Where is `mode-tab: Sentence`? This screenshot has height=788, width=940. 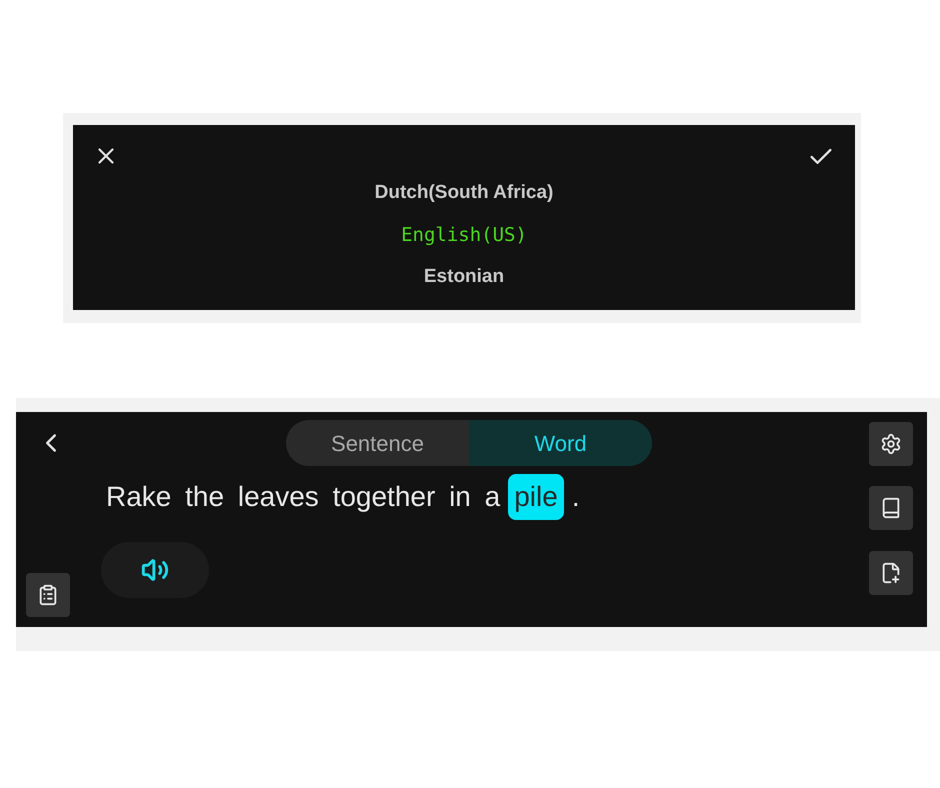 mode-tab: Sentence is located at coordinates (377, 443).